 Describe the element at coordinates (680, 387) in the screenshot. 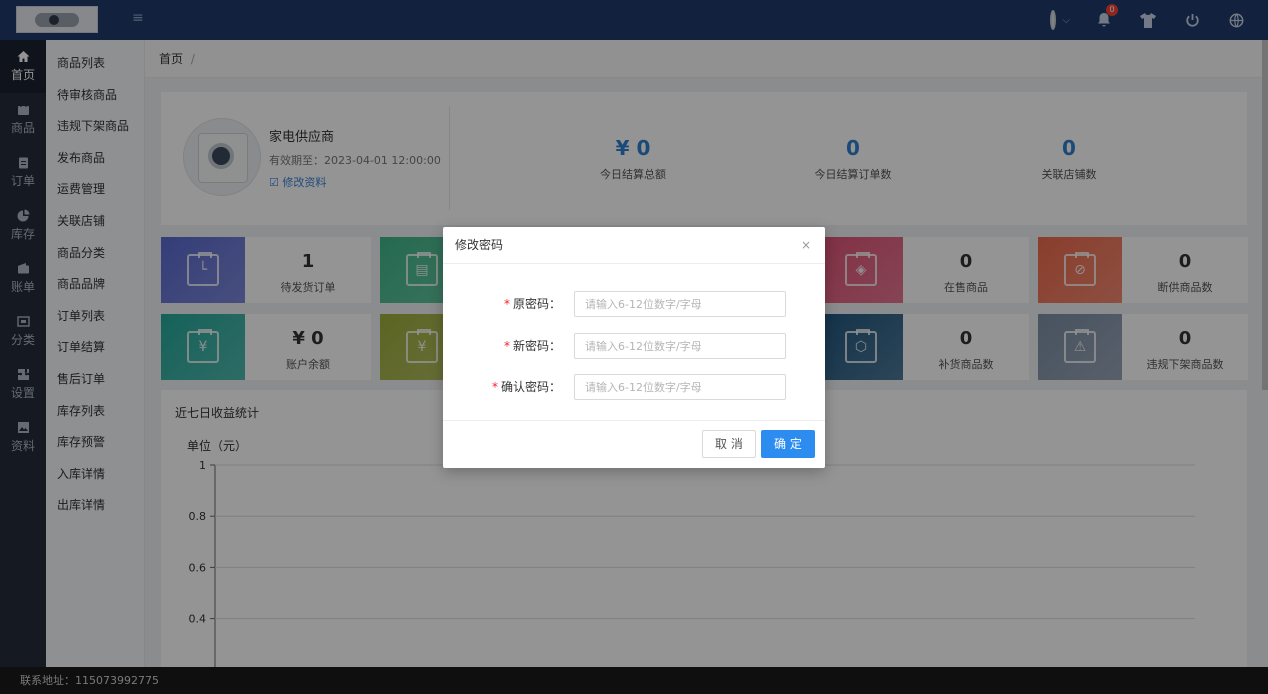

I see `confirm-password-input` at that location.